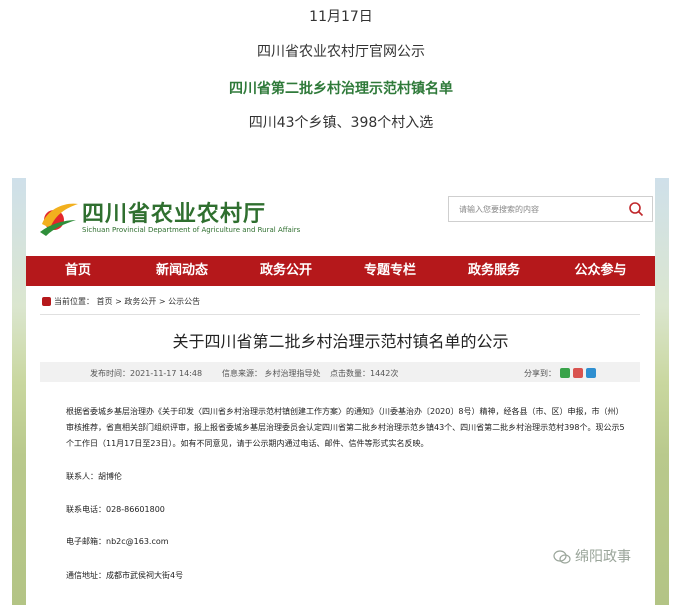 This screenshot has height=605, width=682. Describe the element at coordinates (565, 373) in the screenshot. I see `wechat-share-icon` at that location.